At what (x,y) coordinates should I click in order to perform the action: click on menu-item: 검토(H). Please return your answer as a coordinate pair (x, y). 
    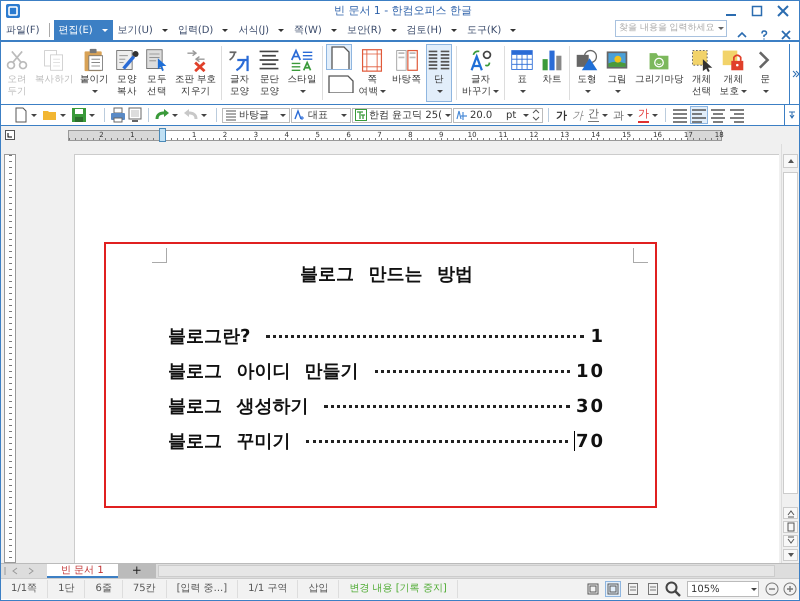
    Looking at the image, I should click on (432, 30).